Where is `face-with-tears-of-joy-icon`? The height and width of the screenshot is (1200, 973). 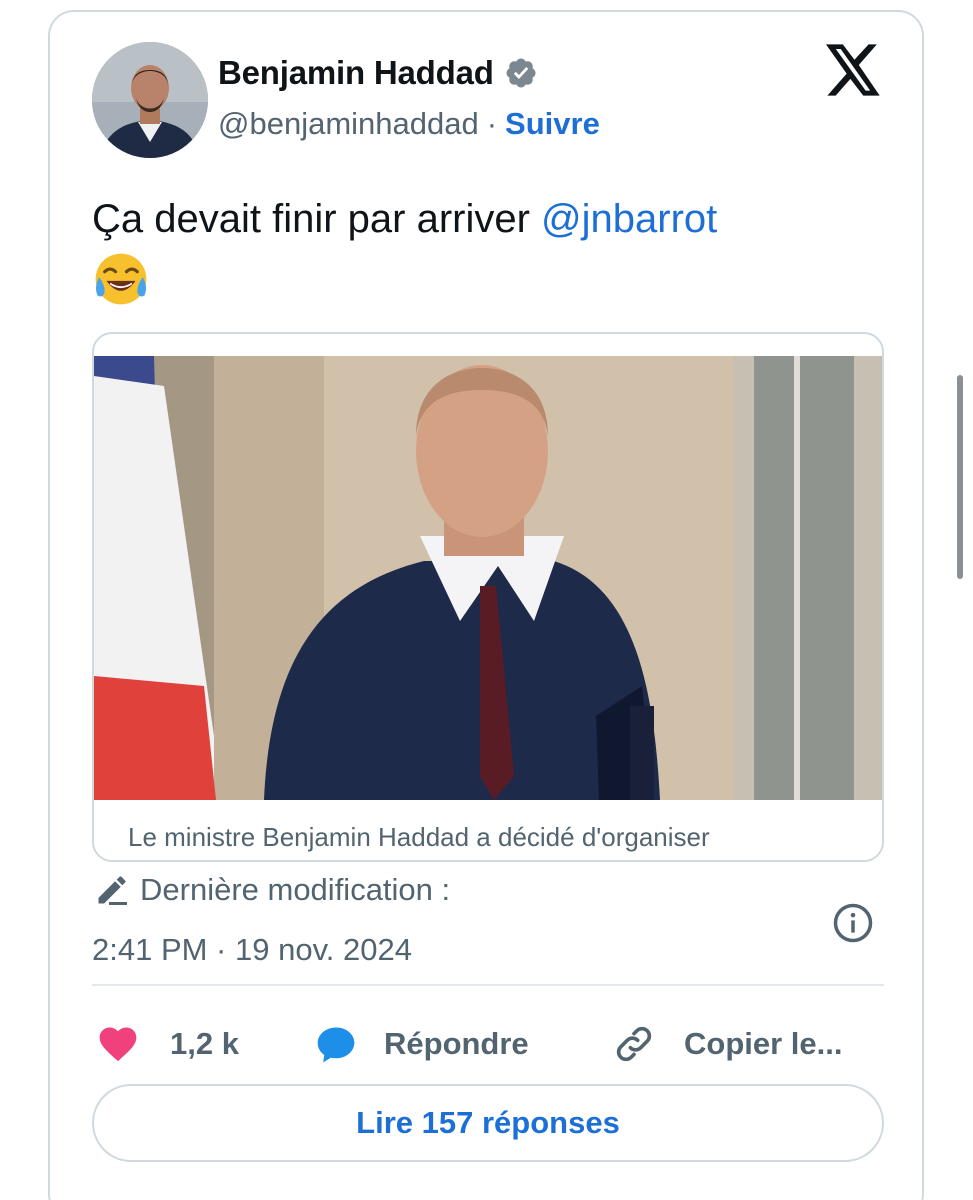 face-with-tears-of-joy-icon is located at coordinates (121, 279).